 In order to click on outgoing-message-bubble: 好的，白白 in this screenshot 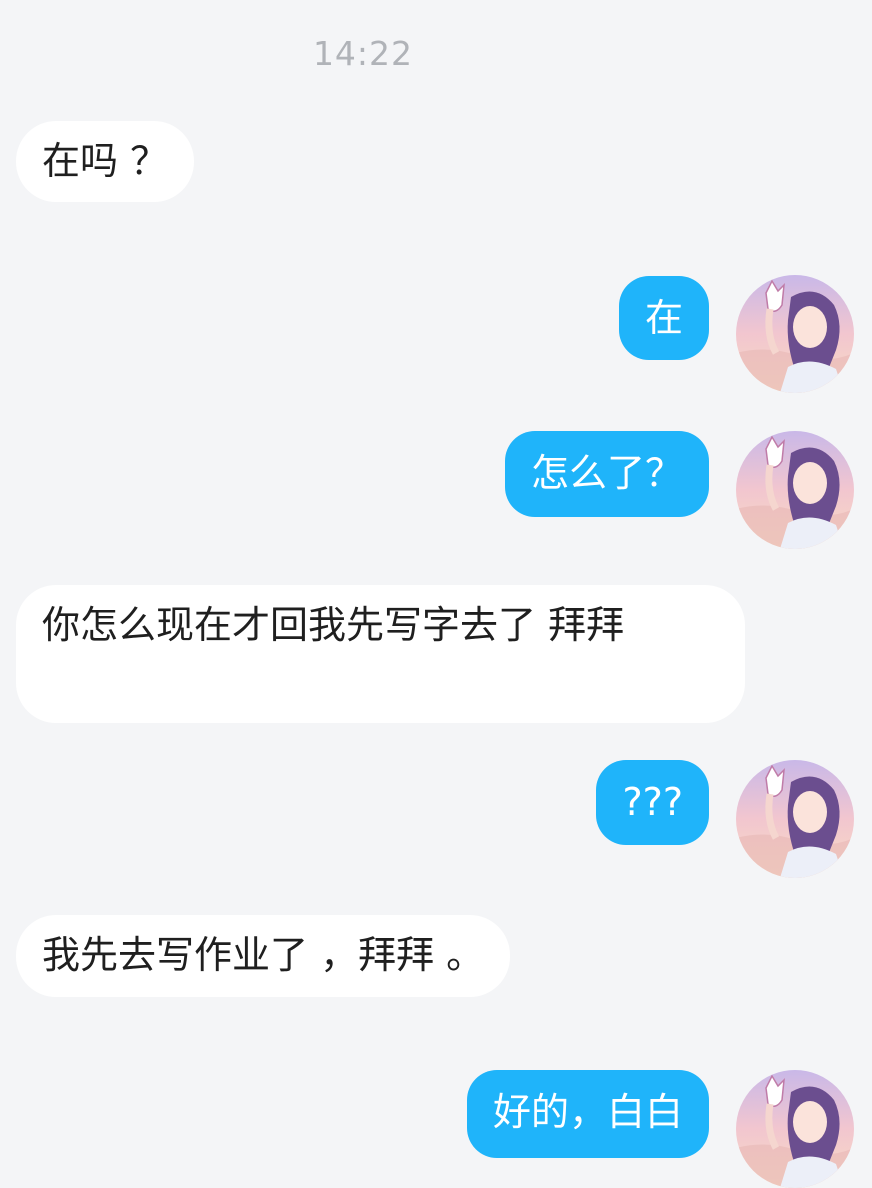, I will do `click(587, 1114)`.